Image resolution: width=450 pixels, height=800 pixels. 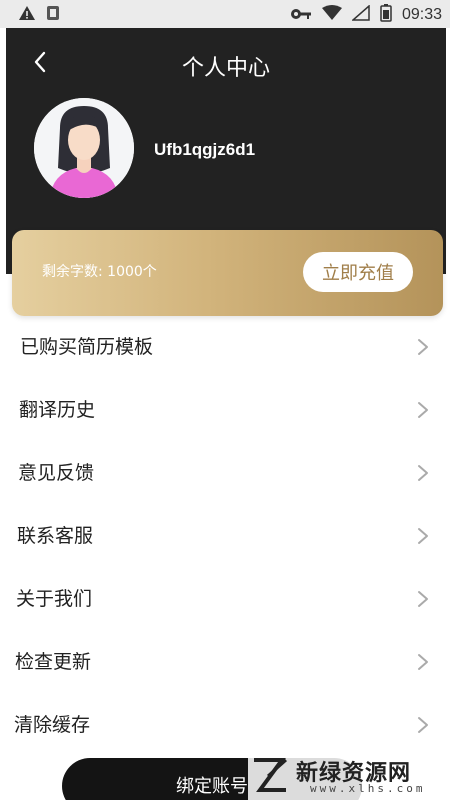 I want to click on menu-item-label: 翻译历史, so click(x=57, y=410).